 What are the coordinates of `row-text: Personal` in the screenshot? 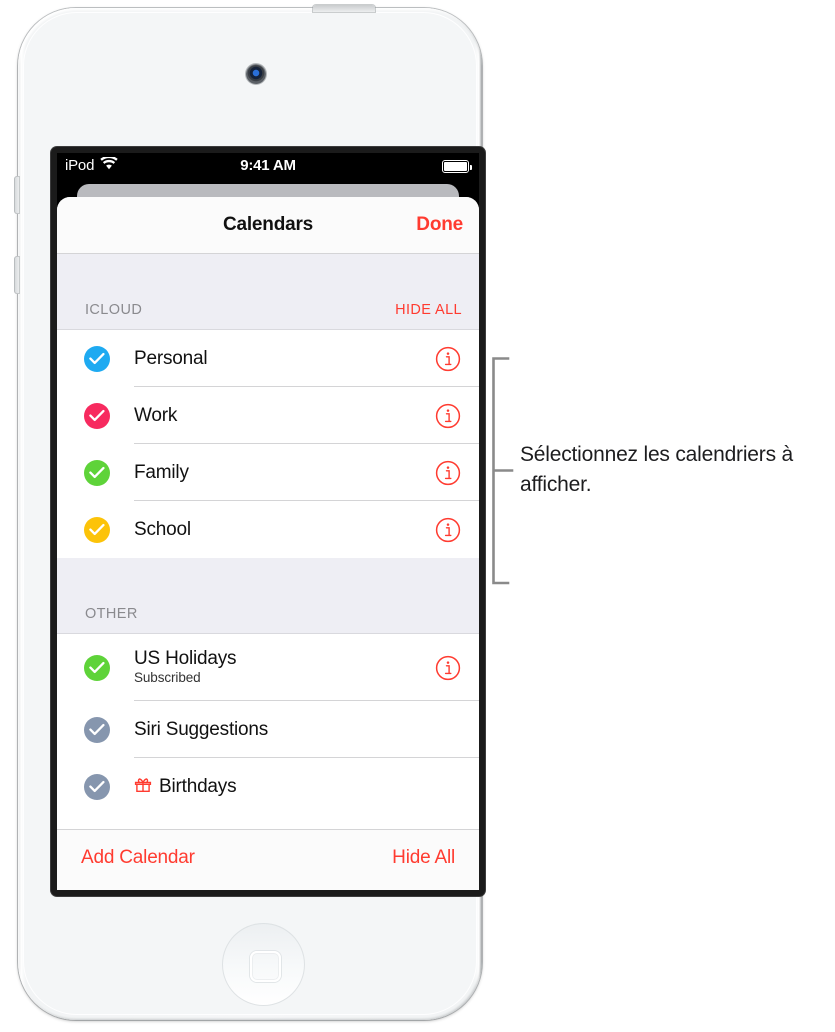 It's located at (284, 358).